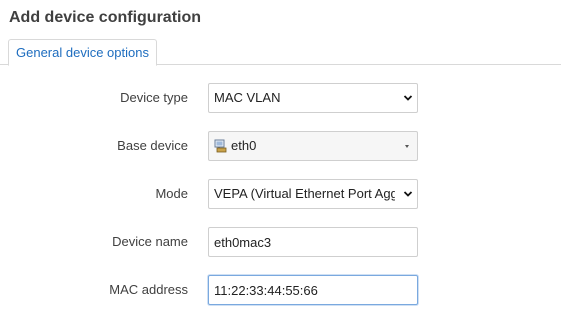 The width and height of the screenshot is (561, 321). Describe the element at coordinates (313, 290) in the screenshot. I see `mac-address-input` at that location.